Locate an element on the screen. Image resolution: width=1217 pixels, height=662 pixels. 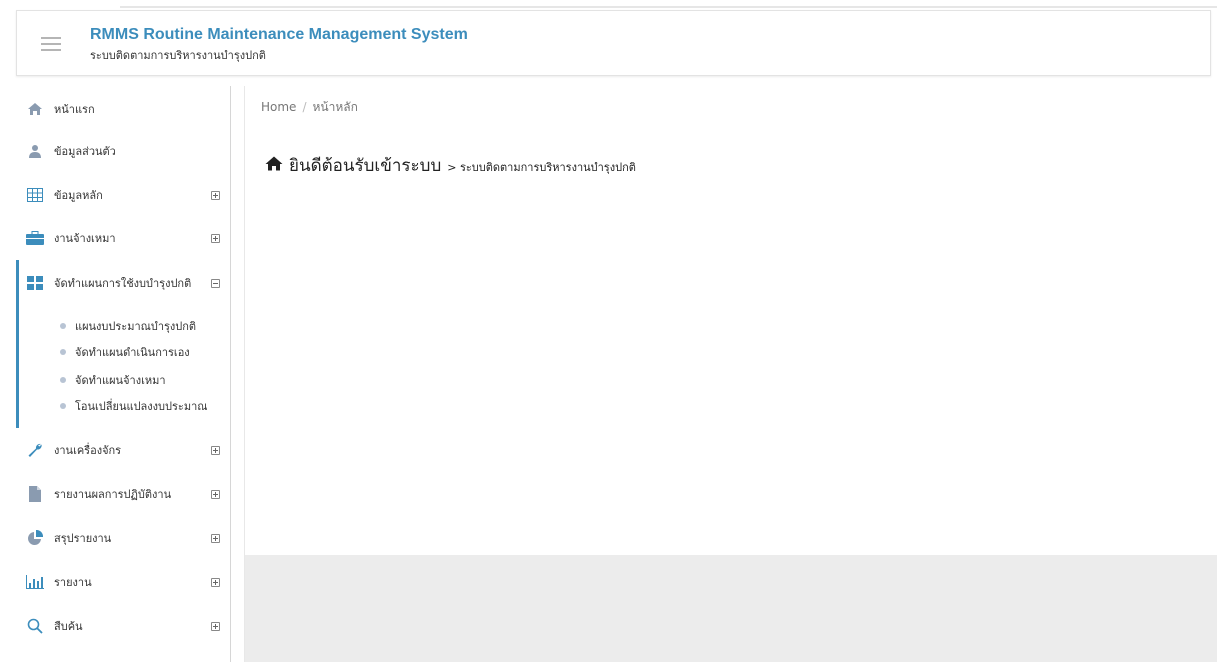
sidebar-item-label: จัดทำแผนการใช้งบบำรุงปกติ is located at coordinates (123, 283).